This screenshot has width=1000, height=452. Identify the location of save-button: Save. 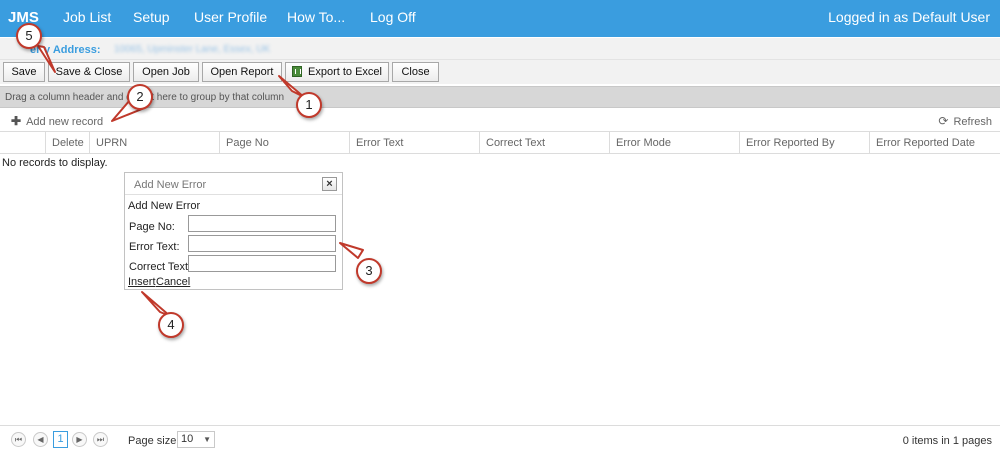
(24, 72).